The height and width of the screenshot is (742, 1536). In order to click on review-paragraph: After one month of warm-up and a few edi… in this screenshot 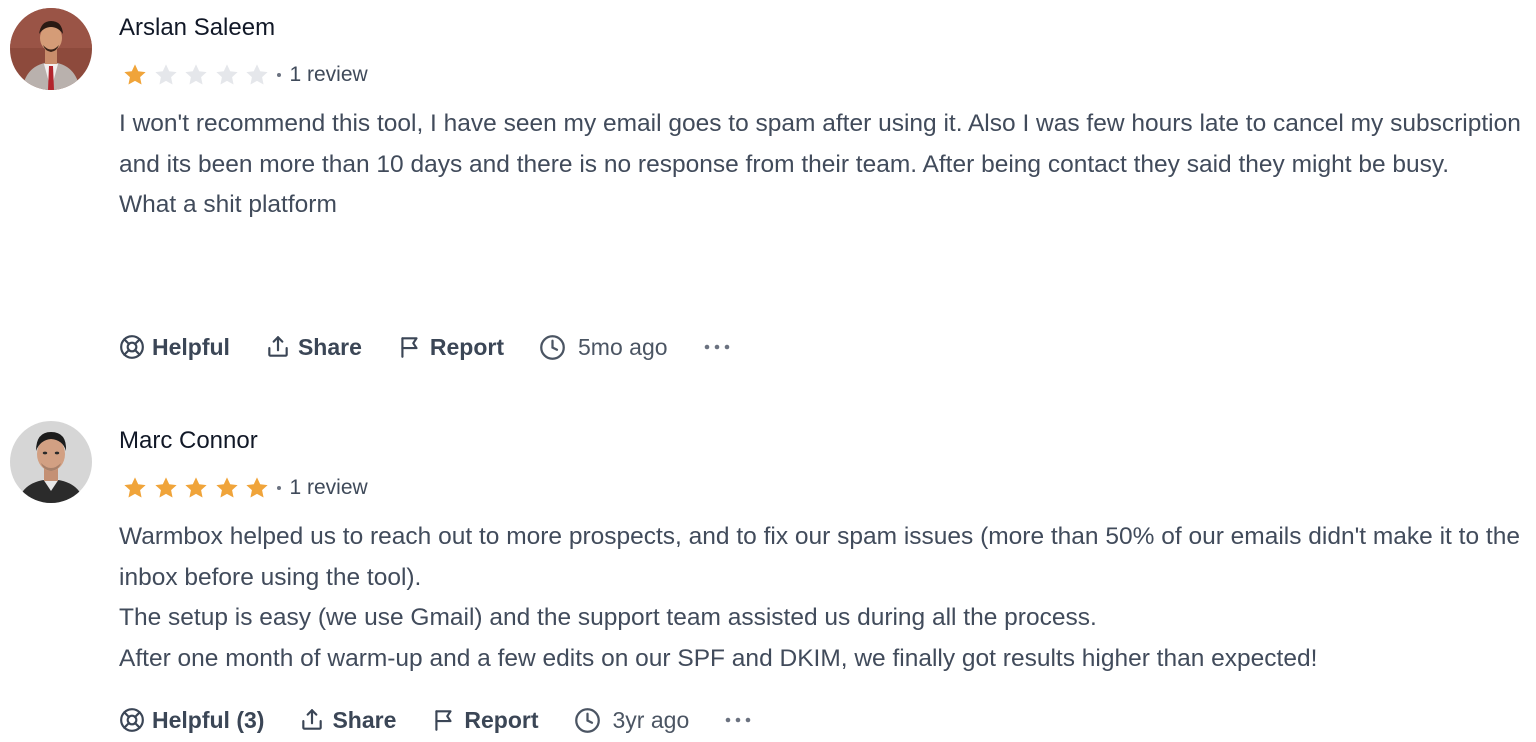, I will do `click(718, 658)`.